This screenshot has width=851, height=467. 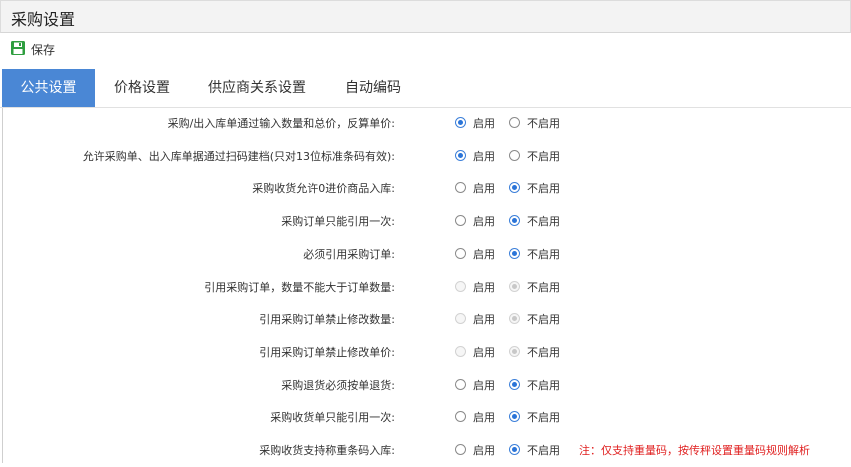 I want to click on setting-row: 引用采购订单，数量不能大于订单数量: 启用 不启用, so click(x=425, y=287).